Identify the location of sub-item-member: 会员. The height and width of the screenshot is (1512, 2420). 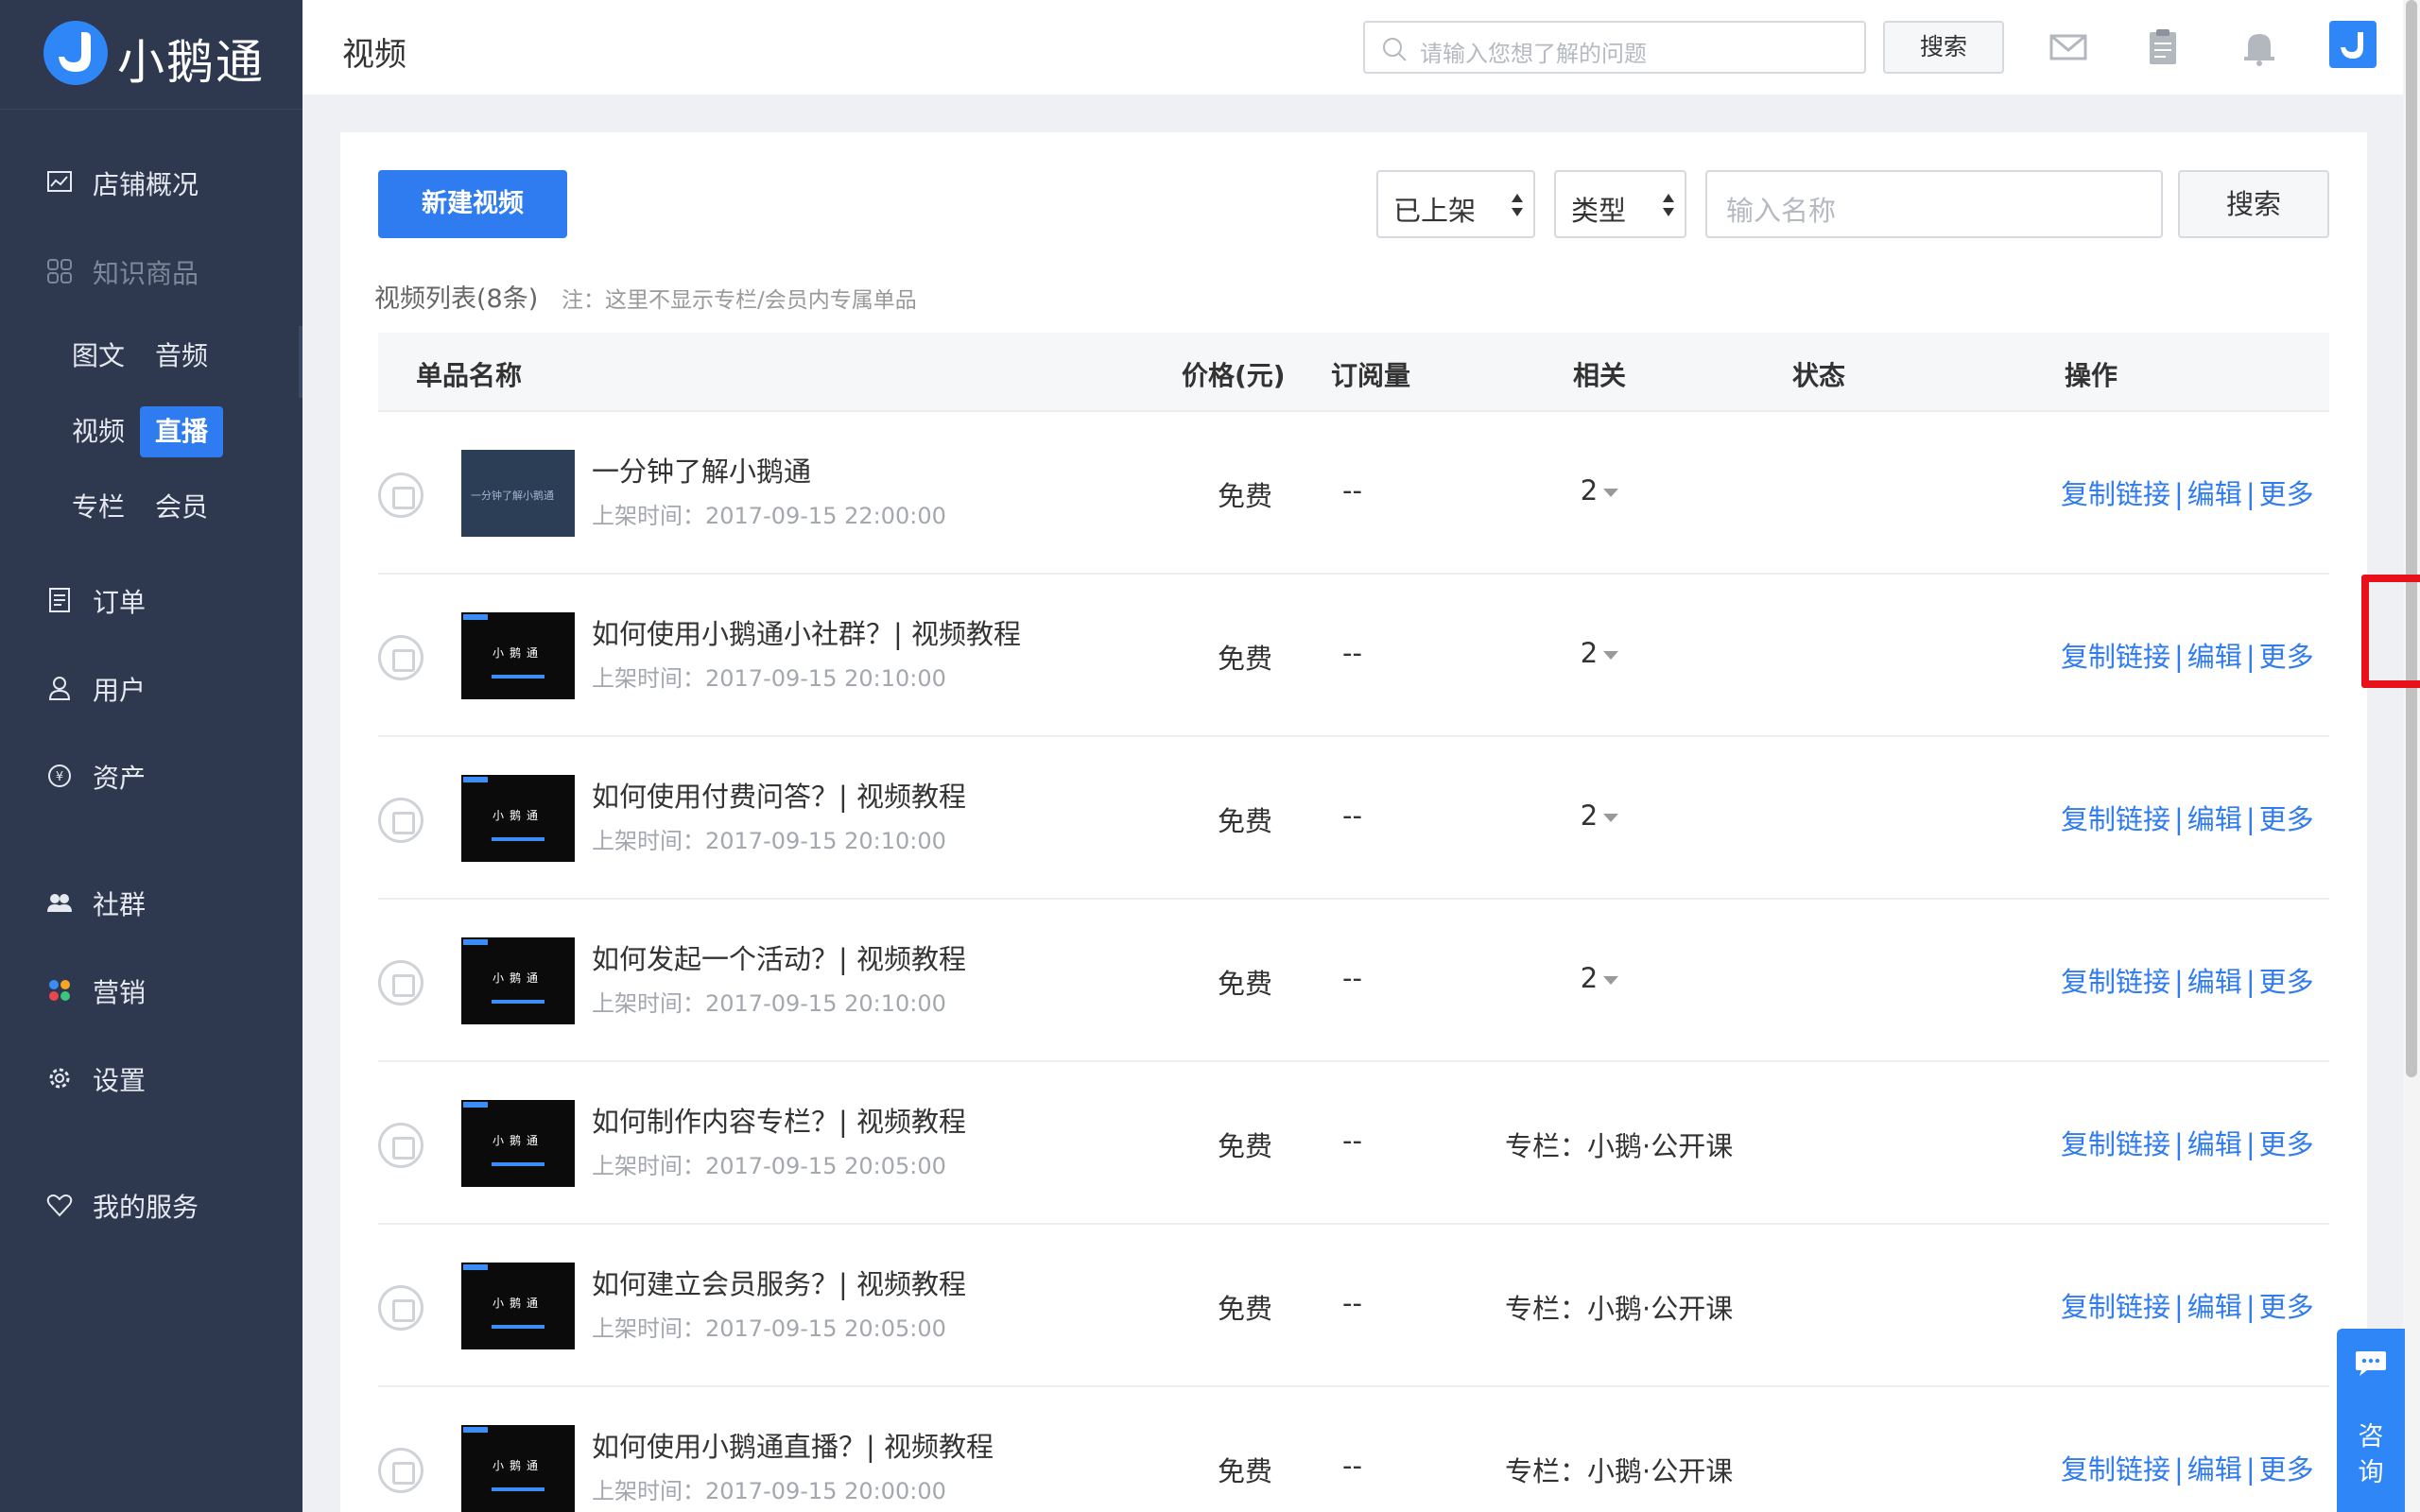
(181, 507).